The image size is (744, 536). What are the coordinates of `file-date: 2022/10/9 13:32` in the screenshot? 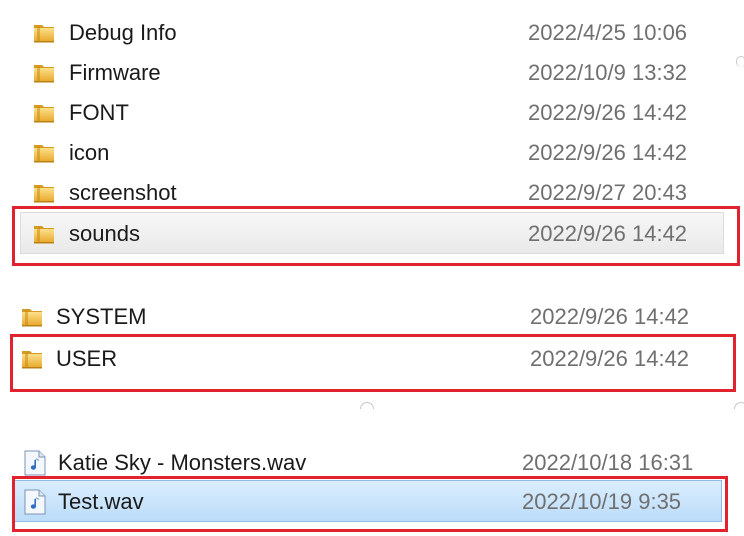 It's located at (608, 72).